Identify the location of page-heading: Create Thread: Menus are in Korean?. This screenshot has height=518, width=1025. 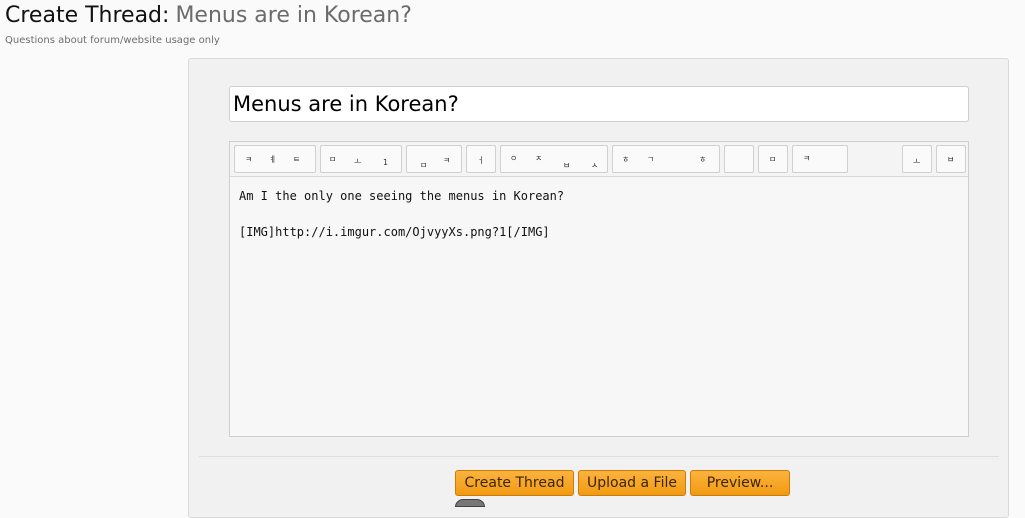
(208, 16).